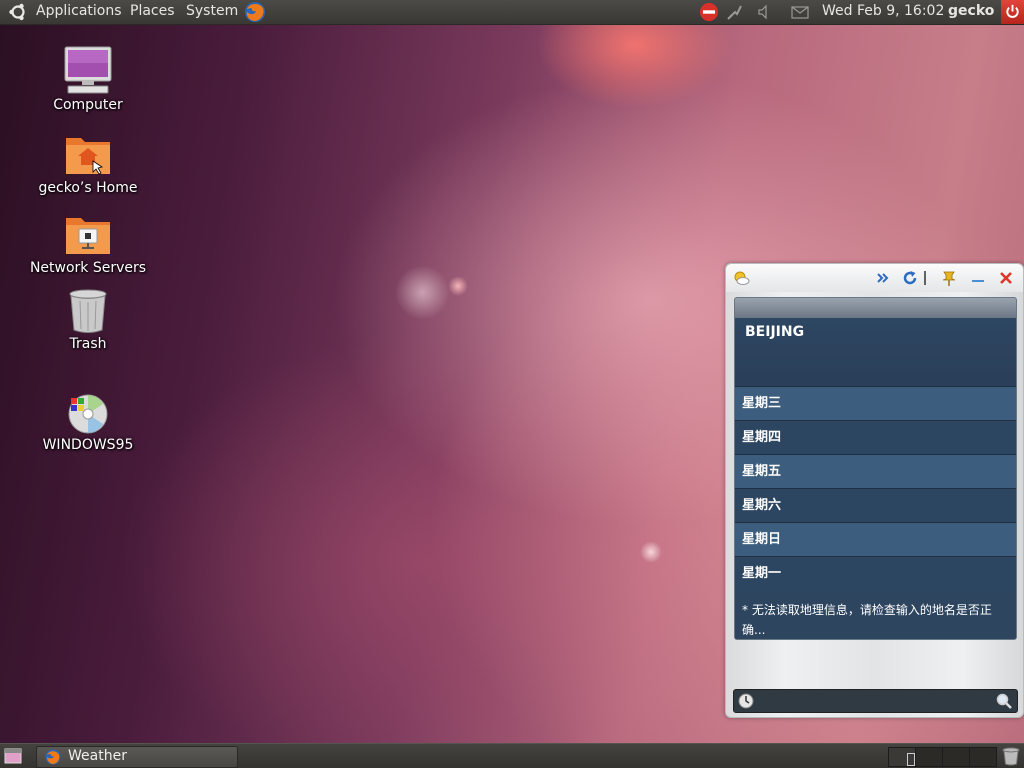 The width and height of the screenshot is (1024, 768). Describe the element at coordinates (255, 12) in the screenshot. I see `firefox-icon` at that location.